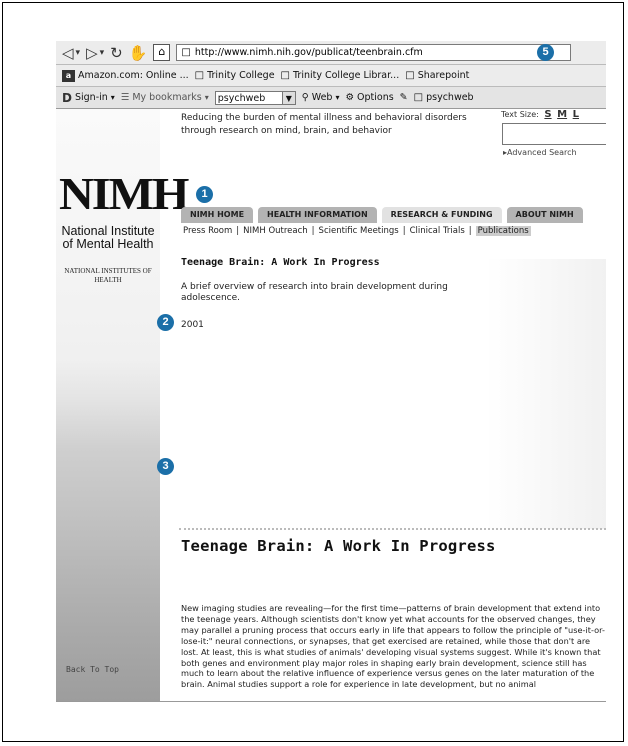 This screenshot has width=628, height=746. I want to click on subnav-clinical-trials: Clinical Trials, so click(437, 231).